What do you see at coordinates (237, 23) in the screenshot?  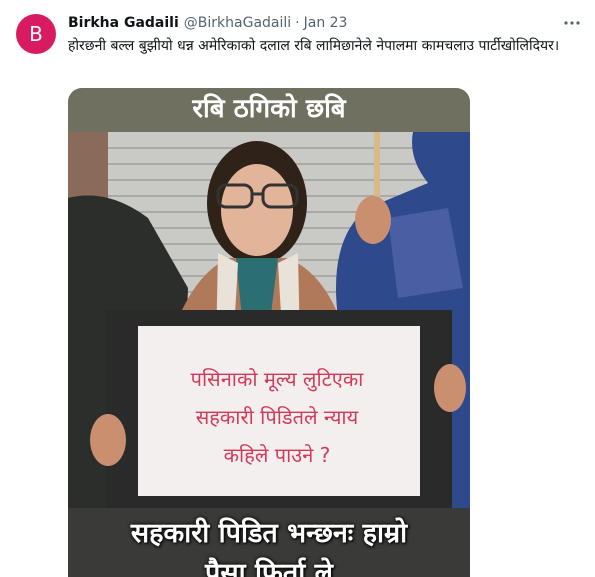 I see `user-handle: @BirkhaGadaili` at bounding box center [237, 23].